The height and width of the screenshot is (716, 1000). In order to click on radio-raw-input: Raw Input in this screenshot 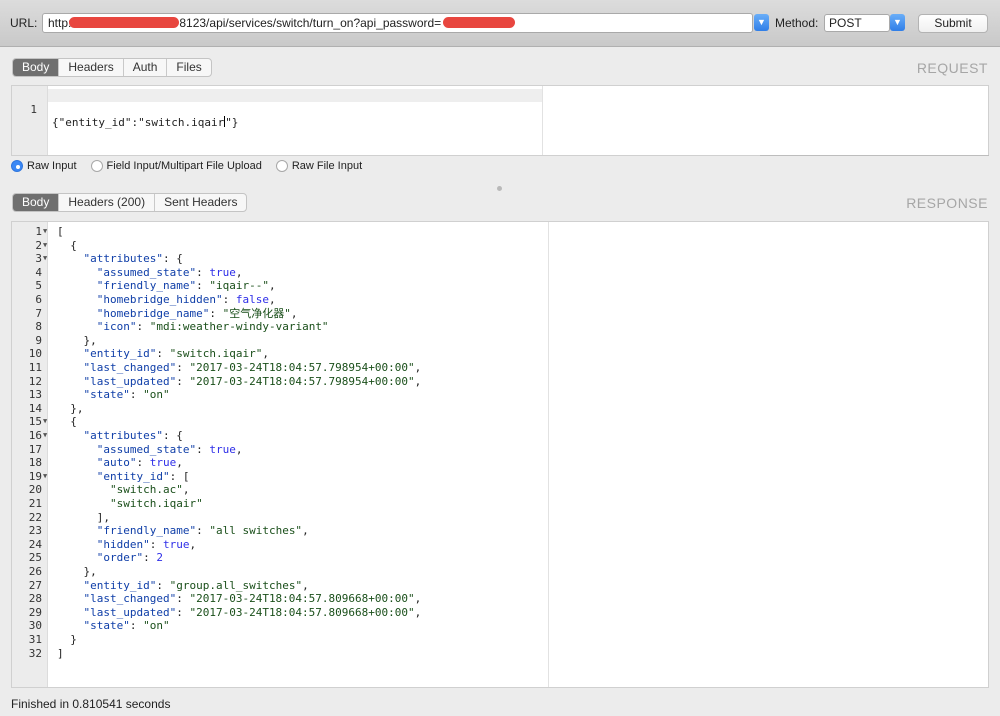, I will do `click(44, 166)`.